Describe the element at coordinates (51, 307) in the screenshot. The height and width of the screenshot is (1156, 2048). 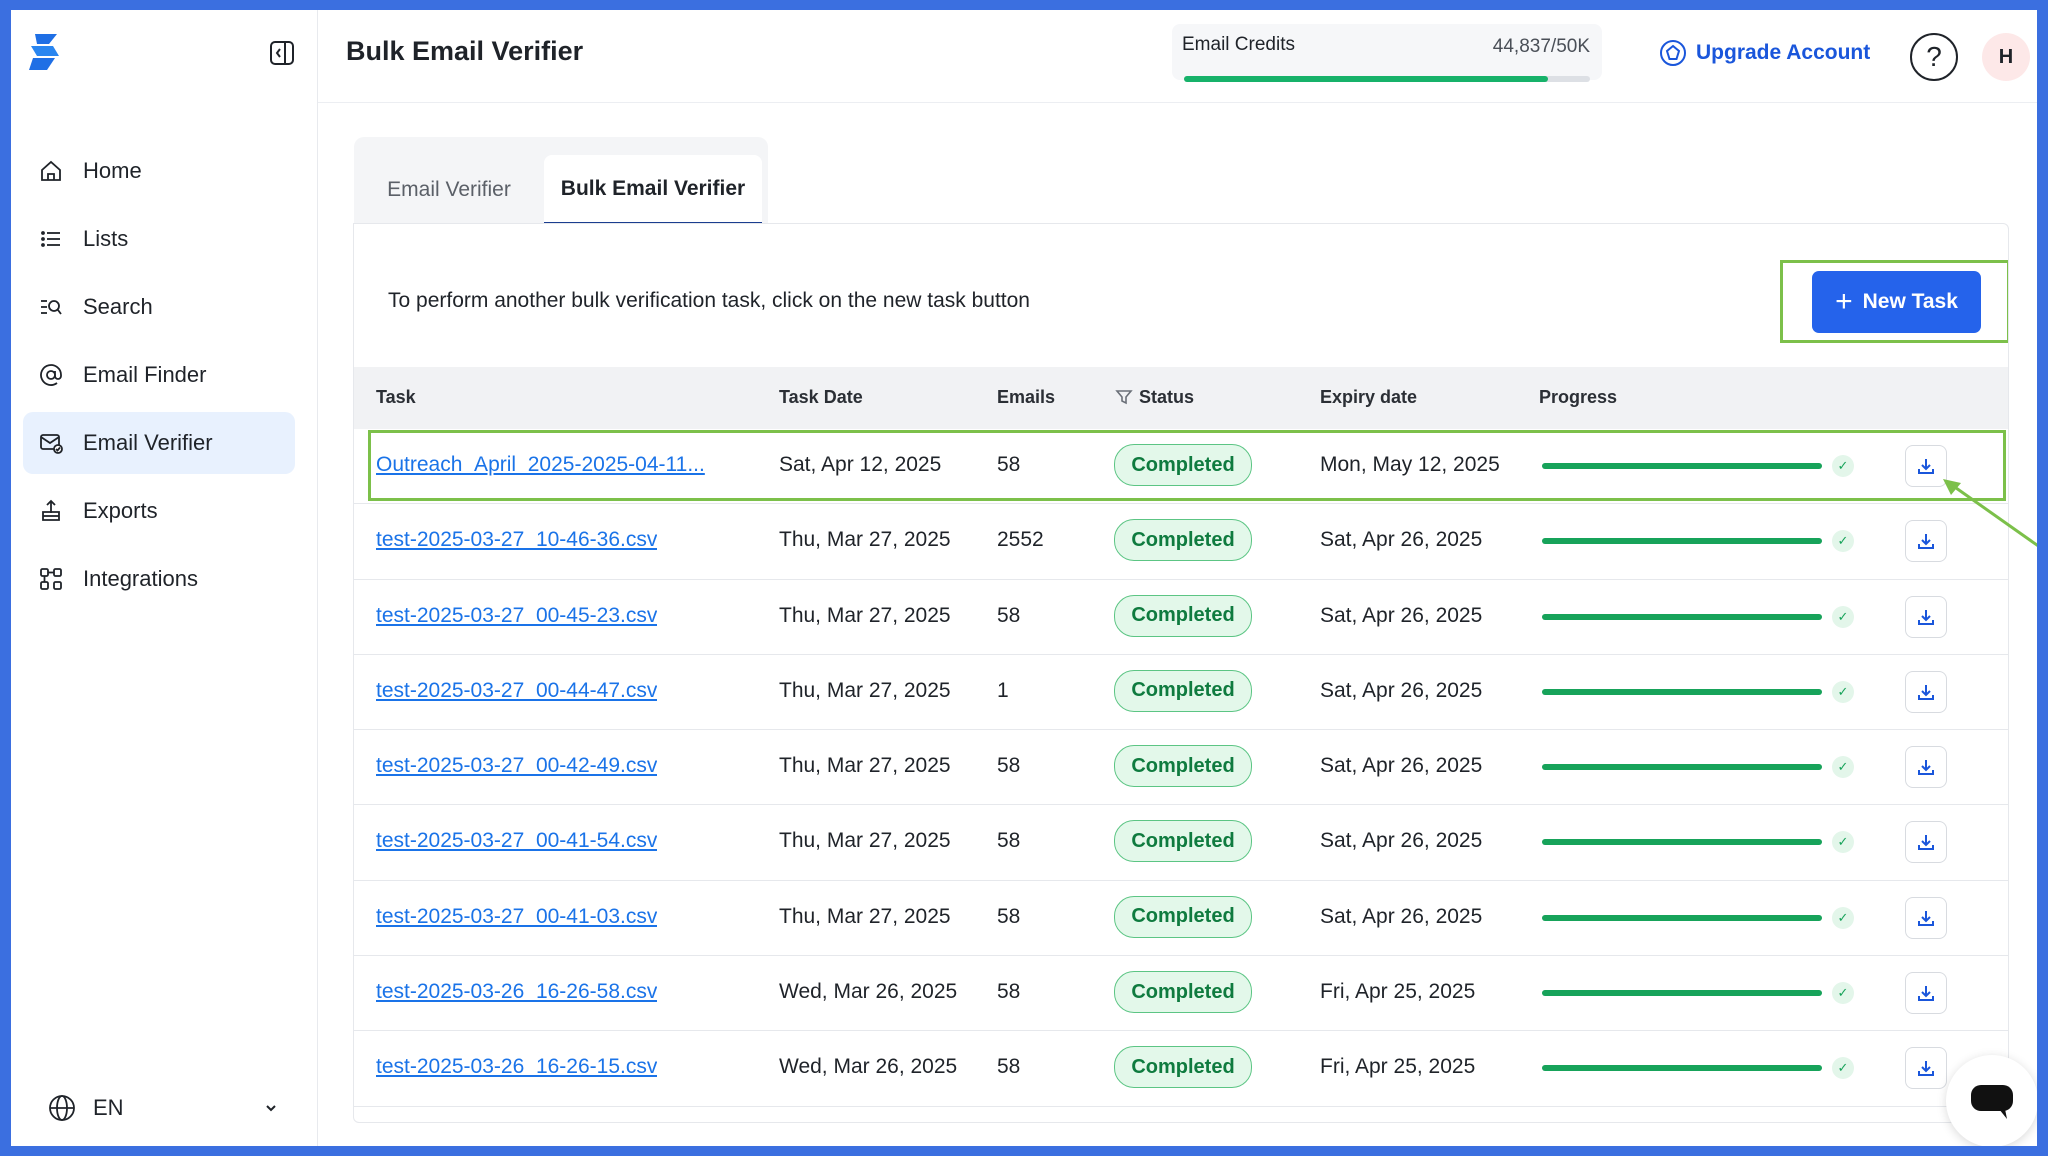
I see `search-icon` at that location.